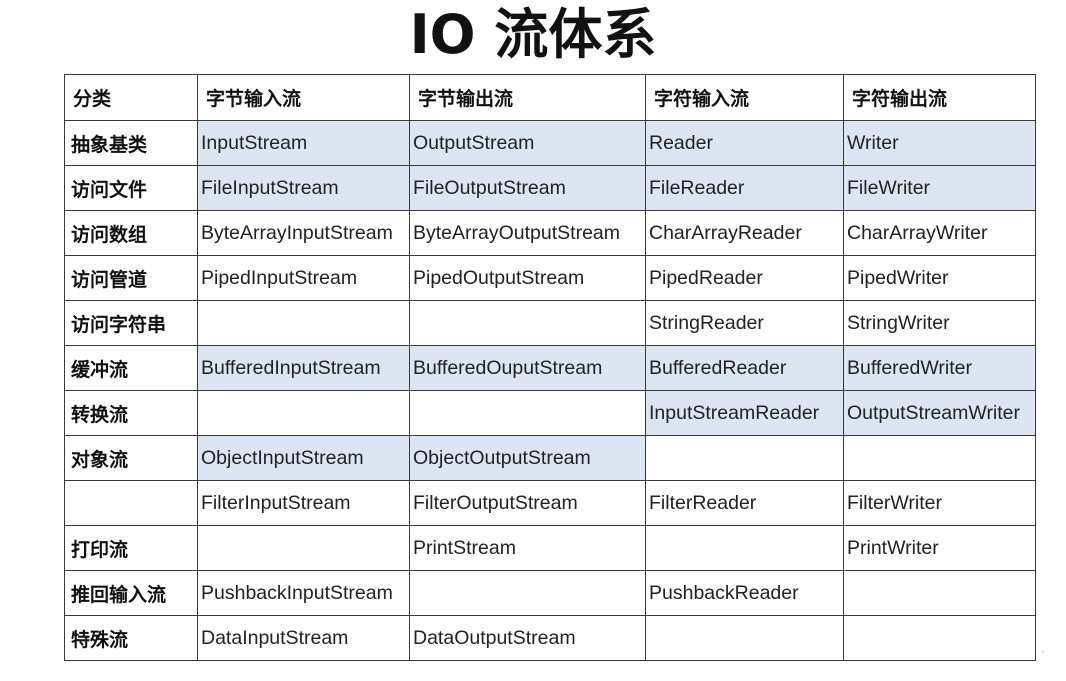 The height and width of the screenshot is (681, 1066). I want to click on row-category-label: 对象流, so click(131, 458).